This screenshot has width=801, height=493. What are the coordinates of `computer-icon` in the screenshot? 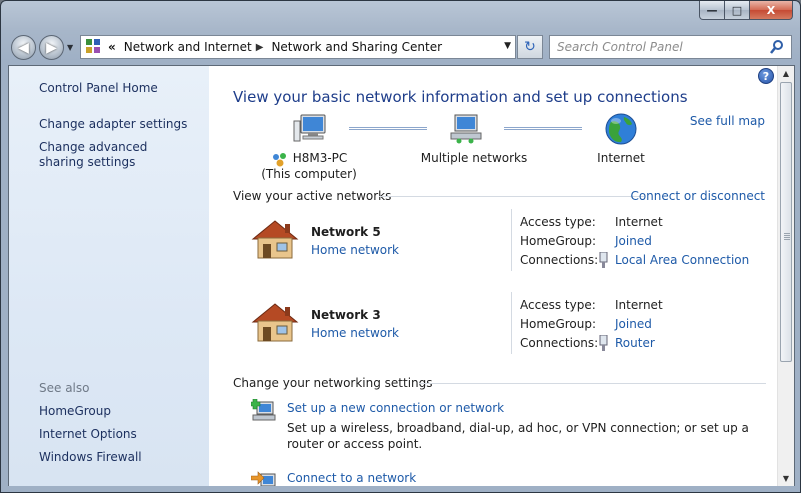 It's located at (309, 128).